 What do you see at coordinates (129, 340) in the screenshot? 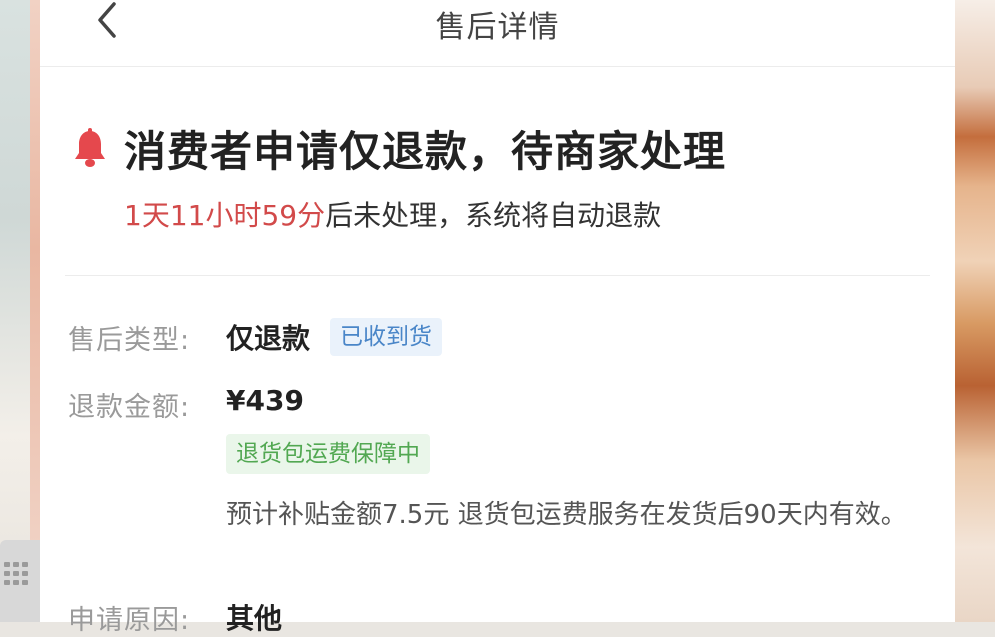
I see `type-label: 售后类型:` at bounding box center [129, 340].